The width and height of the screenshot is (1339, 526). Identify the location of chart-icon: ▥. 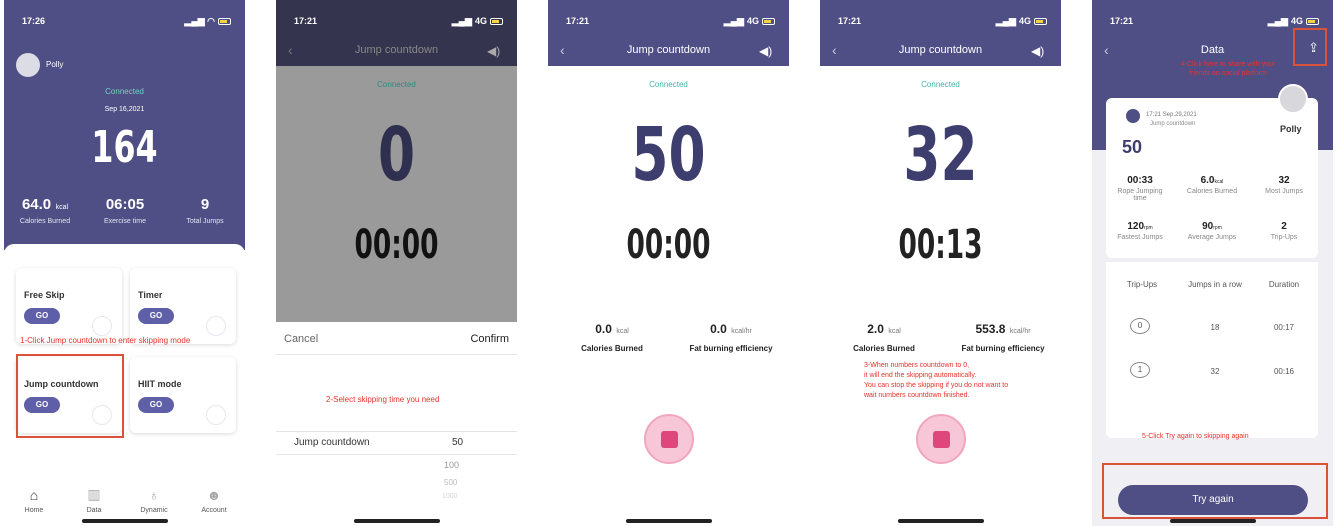
(94, 494).